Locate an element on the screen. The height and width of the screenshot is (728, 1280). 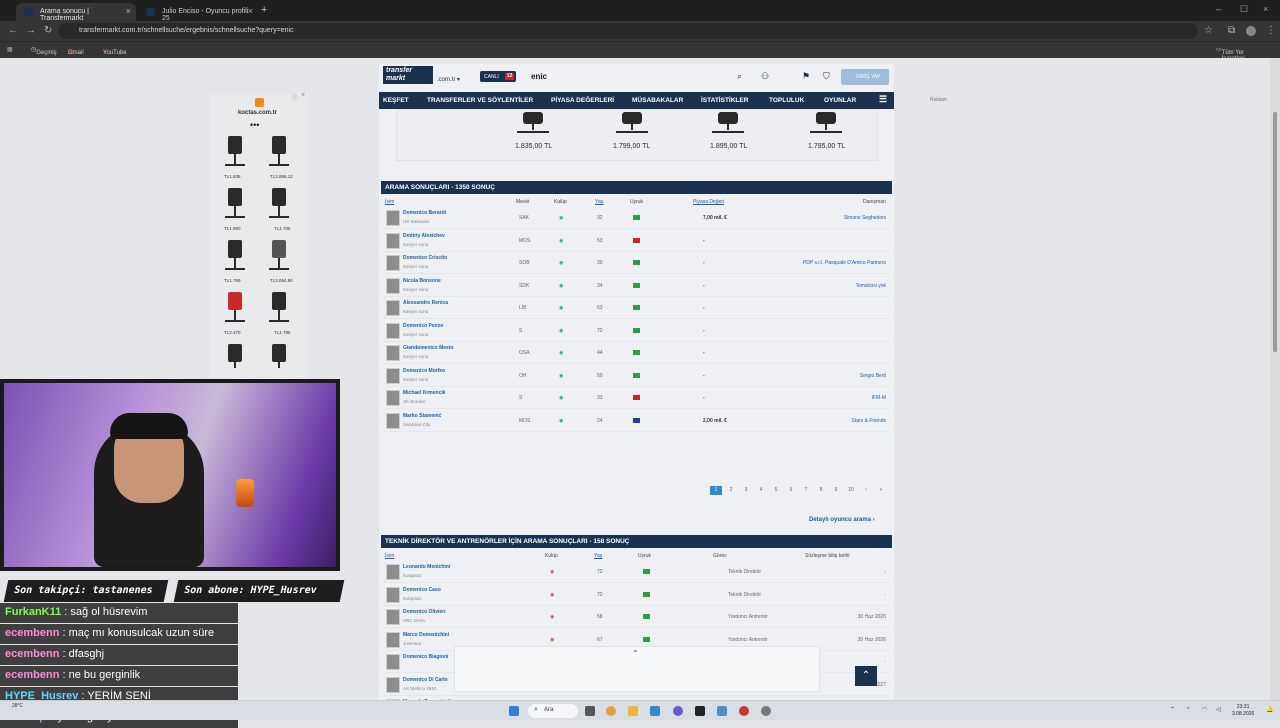
coach-club: Juventus is located at coordinates (412, 643).